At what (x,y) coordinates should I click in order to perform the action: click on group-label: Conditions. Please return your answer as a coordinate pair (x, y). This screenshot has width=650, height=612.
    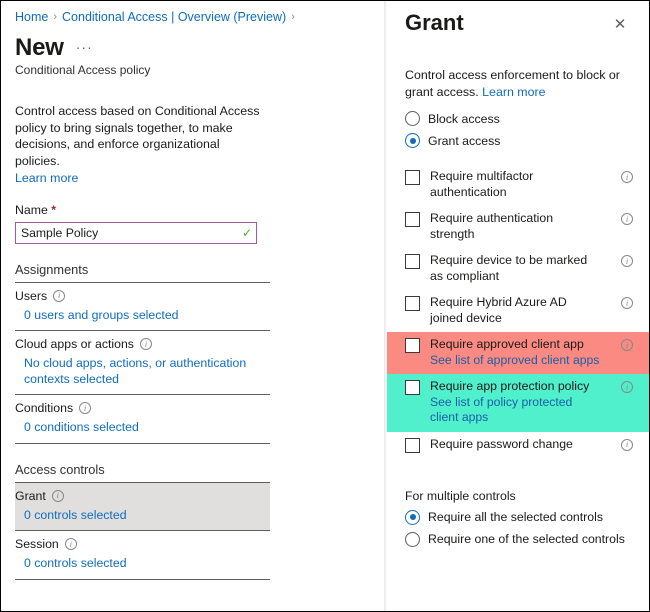
    Looking at the image, I should click on (44, 408).